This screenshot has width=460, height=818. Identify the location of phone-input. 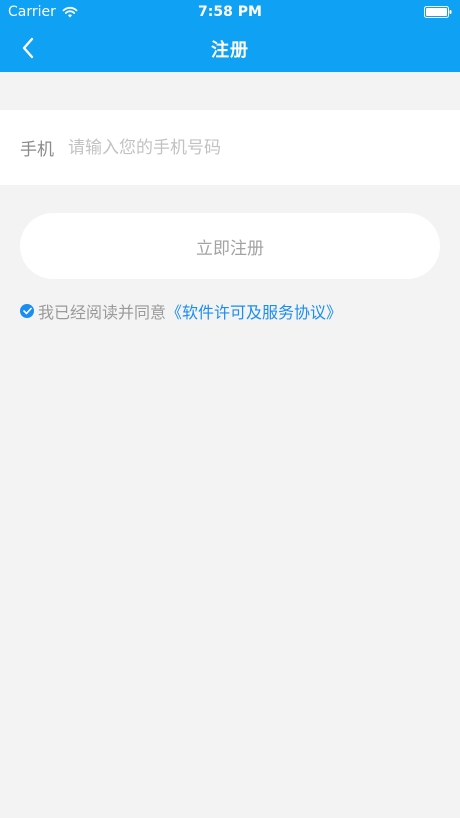
(248, 147).